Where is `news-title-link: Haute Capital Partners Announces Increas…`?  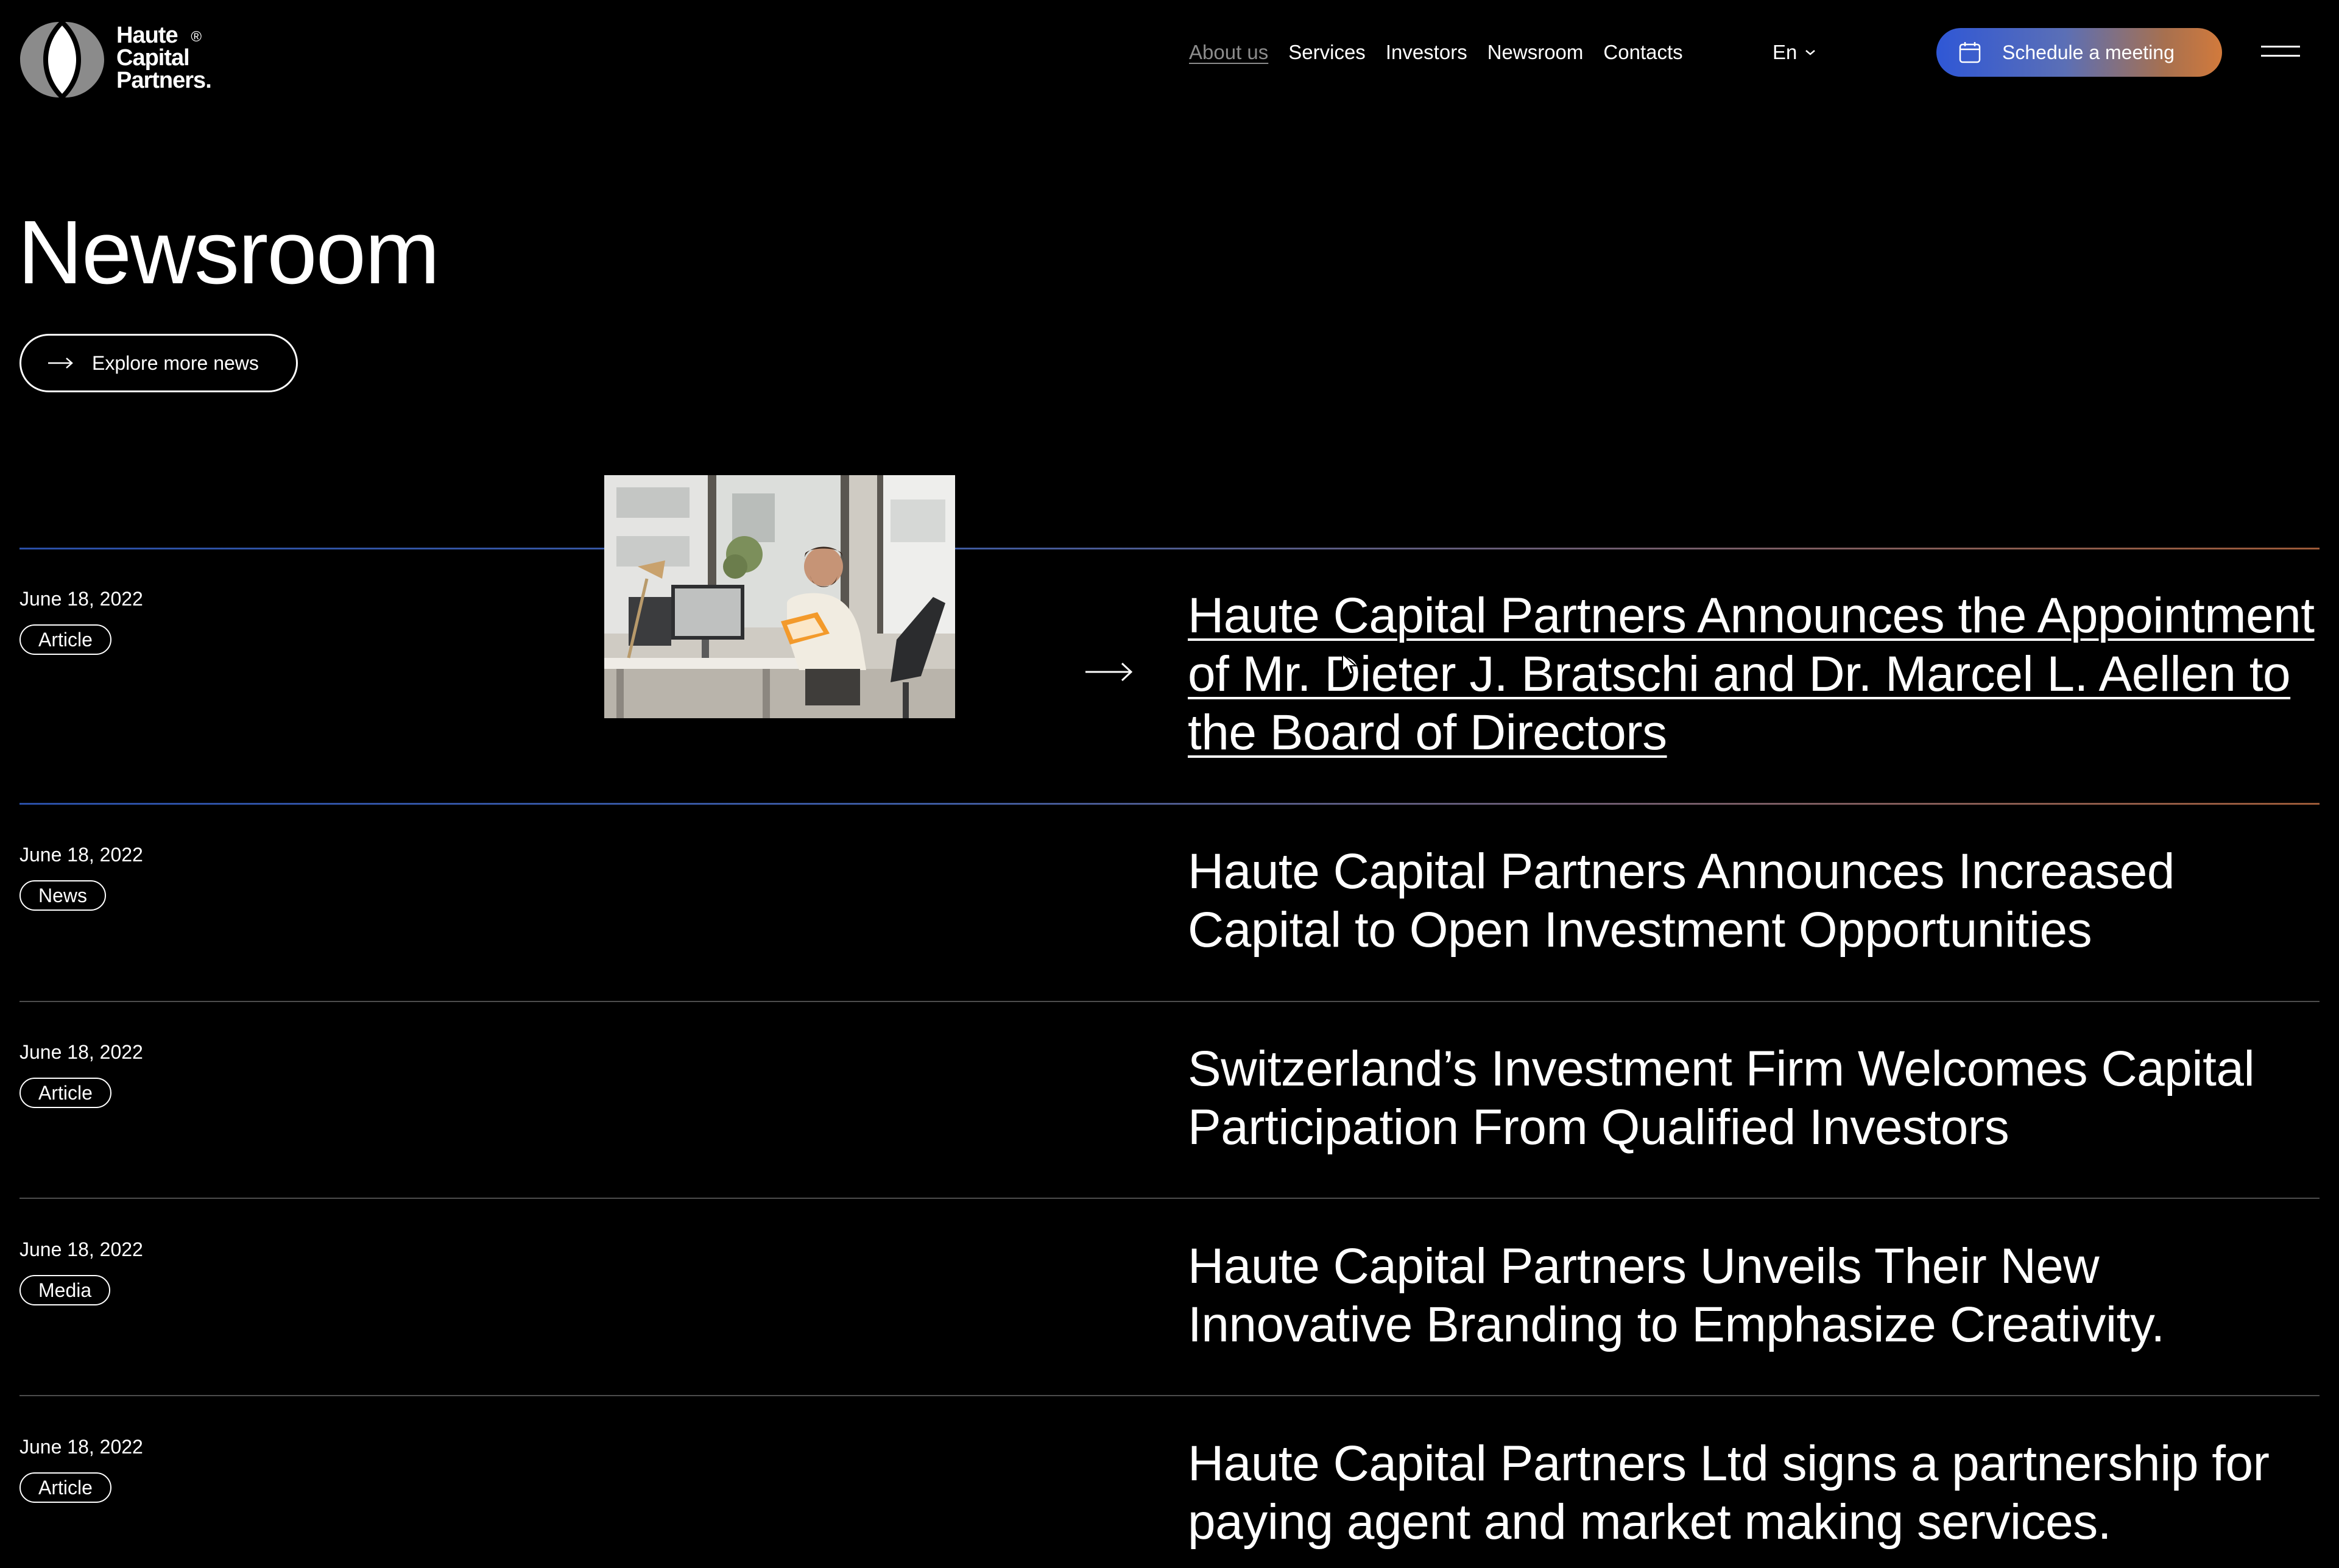
news-title-link: Haute Capital Partners Announces Increas… is located at coordinates (1754, 900).